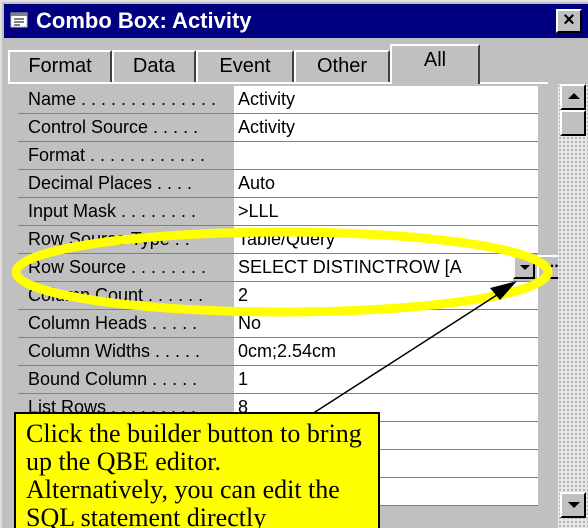 The image size is (588, 528). I want to click on tab-format-label: Format, so click(60, 66).